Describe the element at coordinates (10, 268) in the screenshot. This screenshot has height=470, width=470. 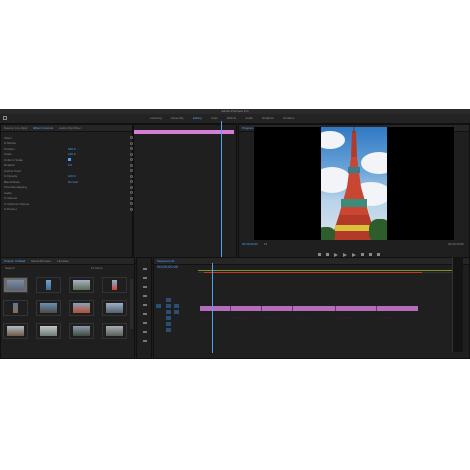
I see `project-search: Search` at that location.